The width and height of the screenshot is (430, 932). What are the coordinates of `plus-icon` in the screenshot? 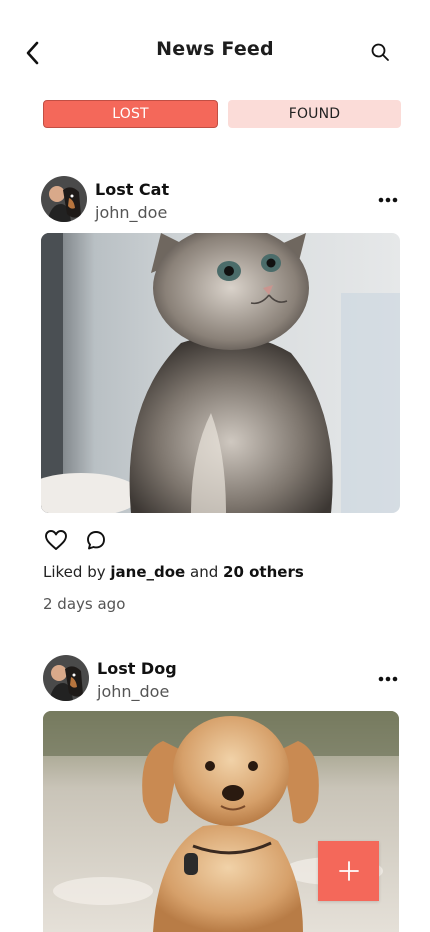 It's located at (348, 871).